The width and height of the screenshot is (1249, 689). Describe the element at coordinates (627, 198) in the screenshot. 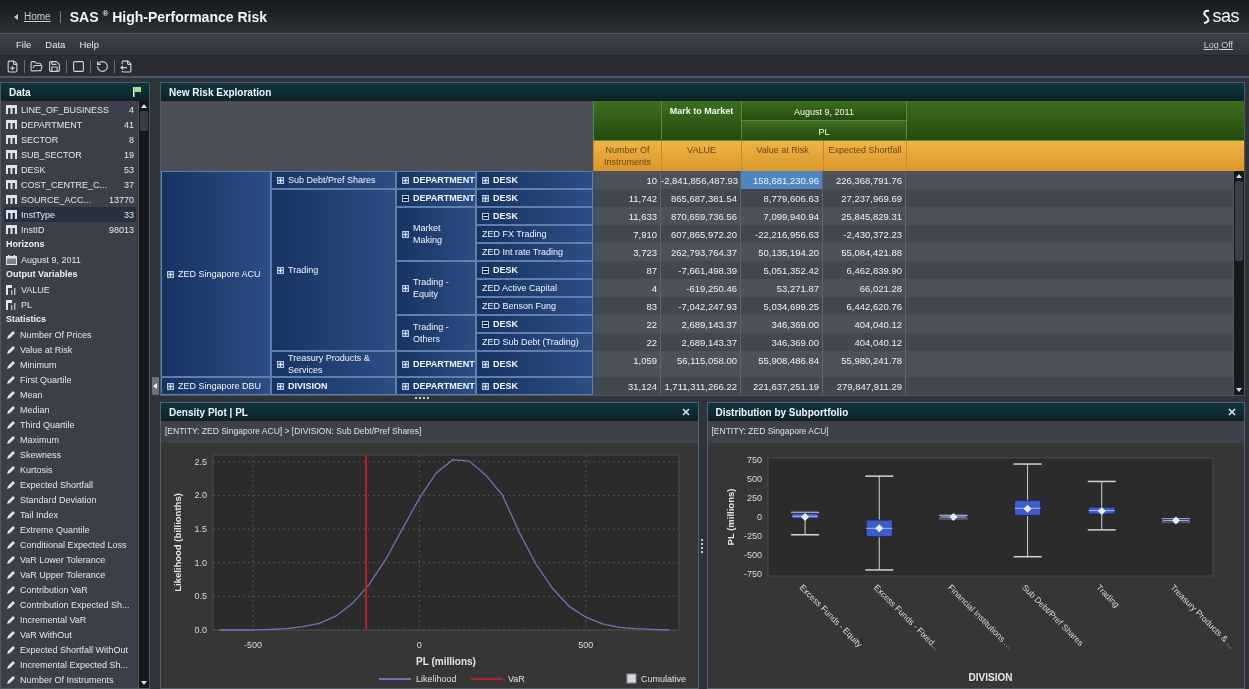

I see `table-cell: 11,742` at that location.